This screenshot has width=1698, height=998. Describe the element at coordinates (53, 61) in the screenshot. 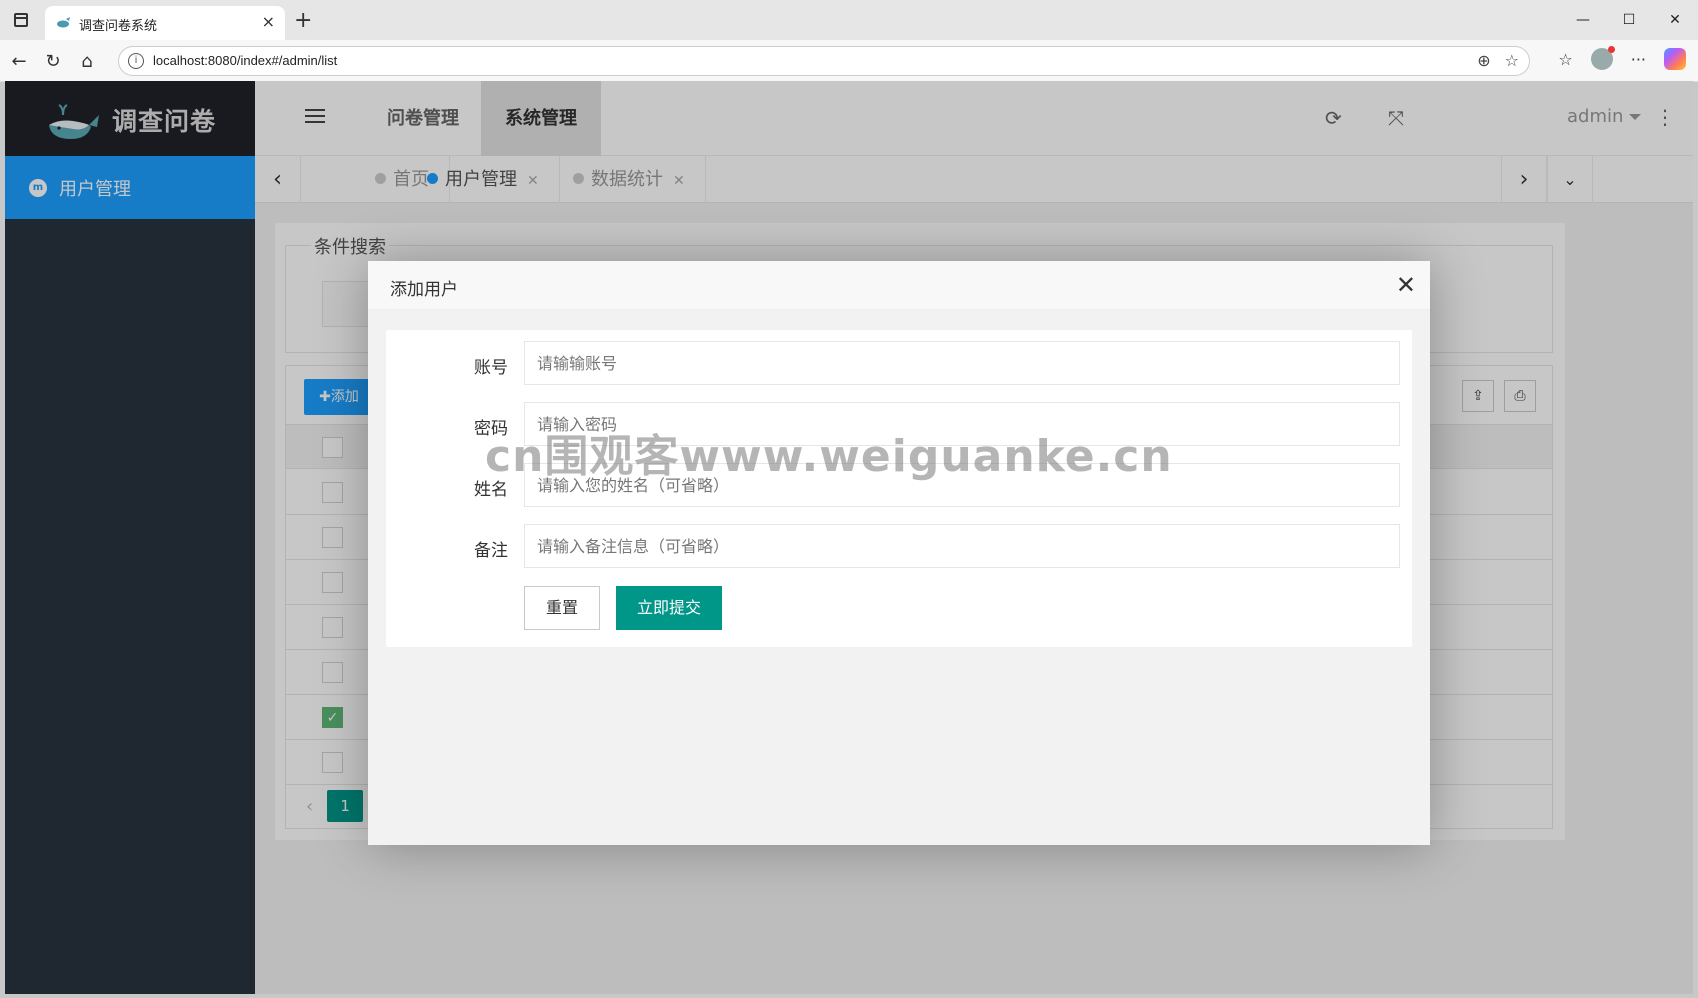

I see `refresh-icon: ↻` at that location.